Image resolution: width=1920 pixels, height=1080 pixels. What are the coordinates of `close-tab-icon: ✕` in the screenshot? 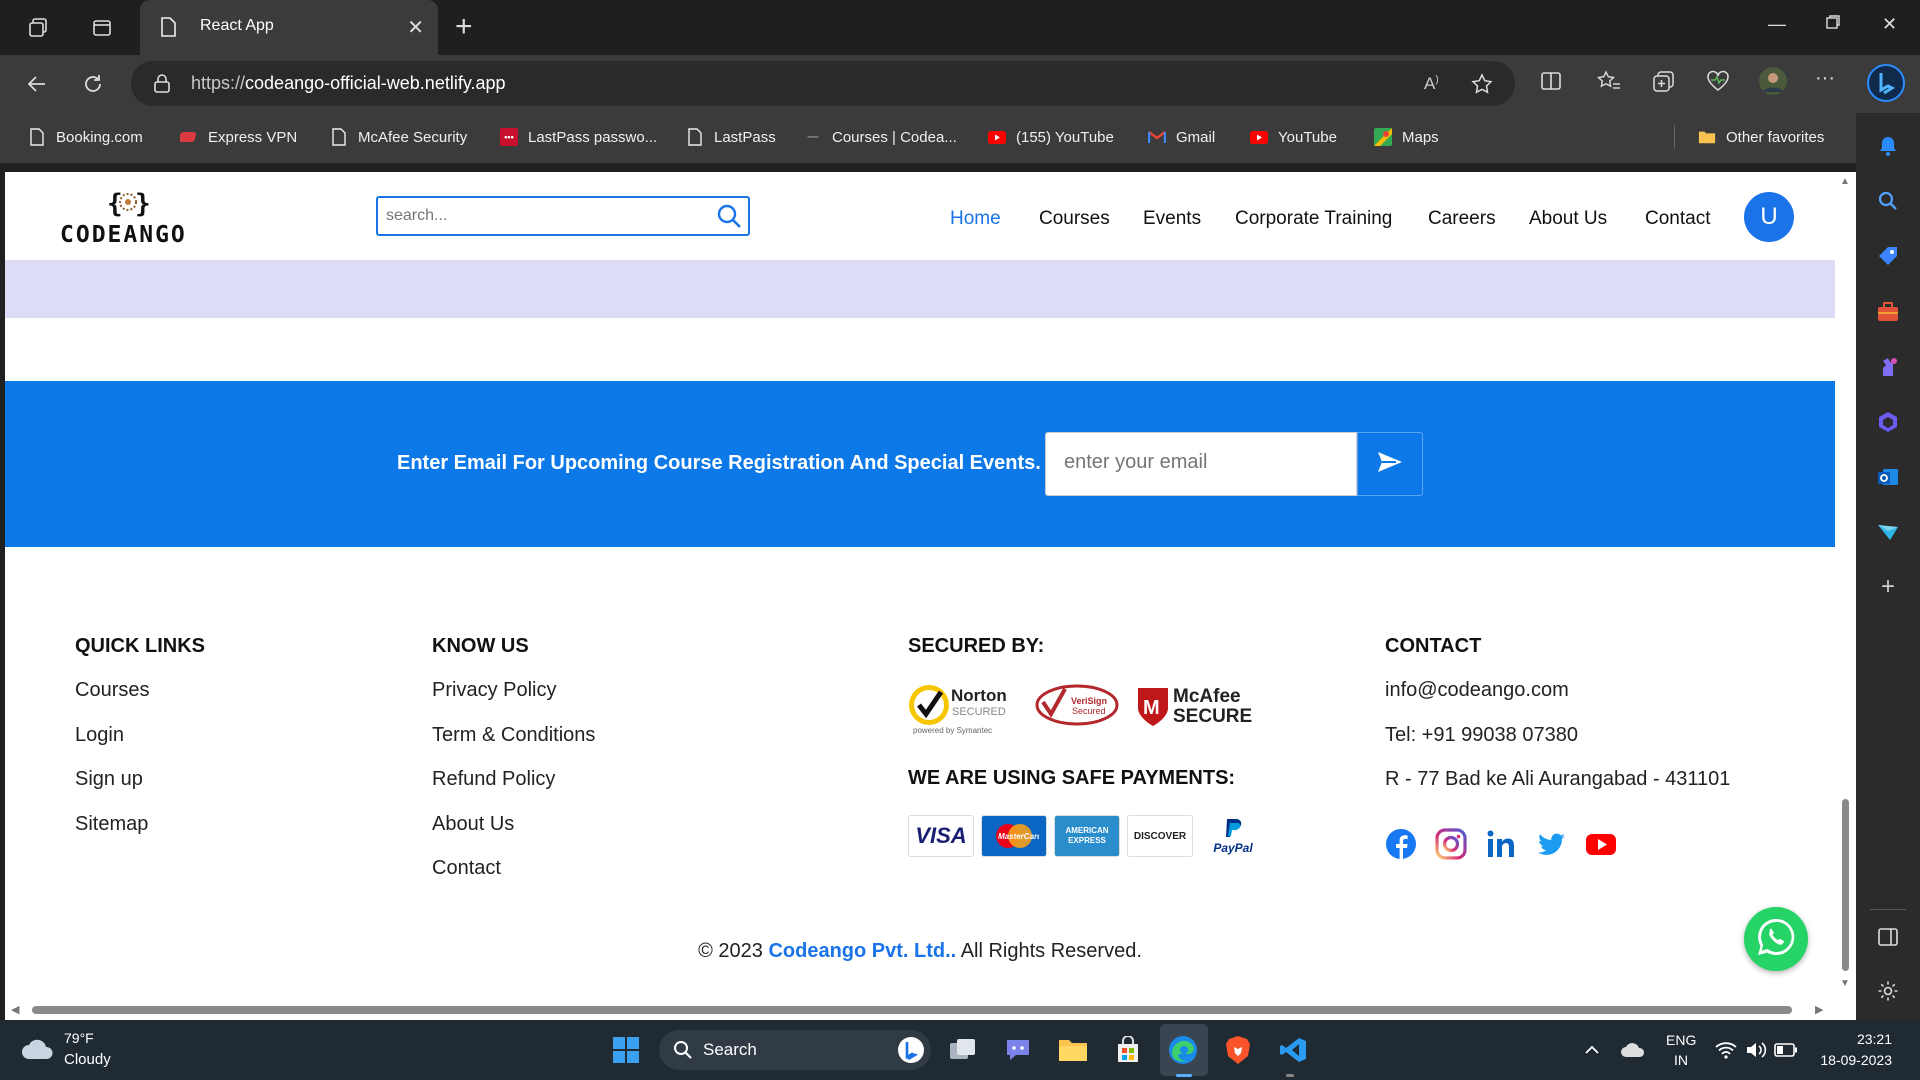 It's located at (415, 27).